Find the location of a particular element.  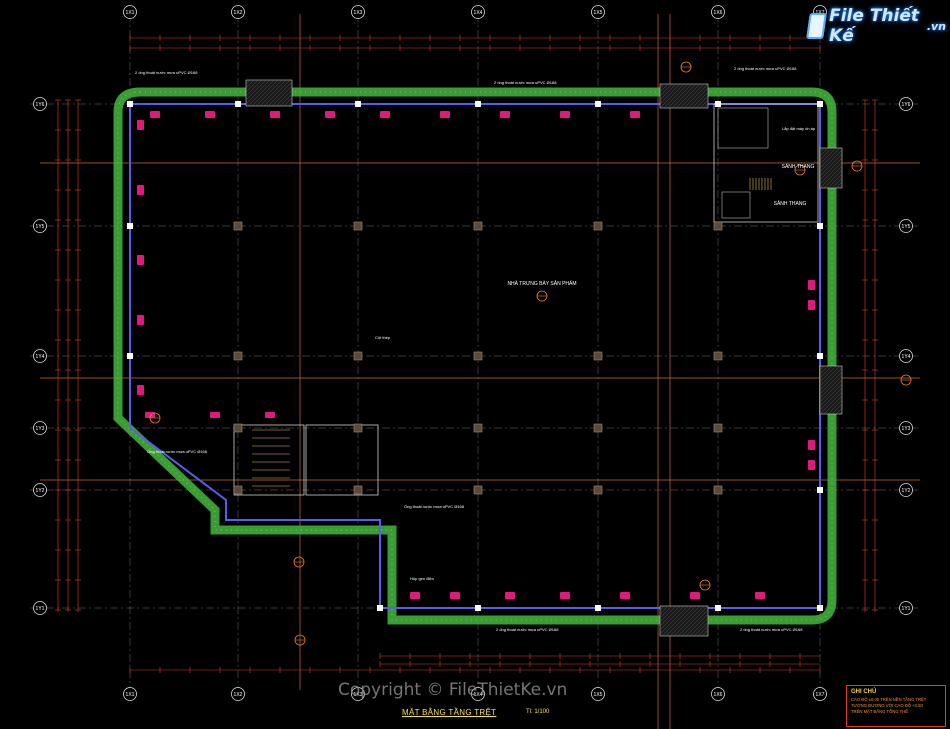

notes-heading: GHI CHÚ is located at coordinates (864, 692).